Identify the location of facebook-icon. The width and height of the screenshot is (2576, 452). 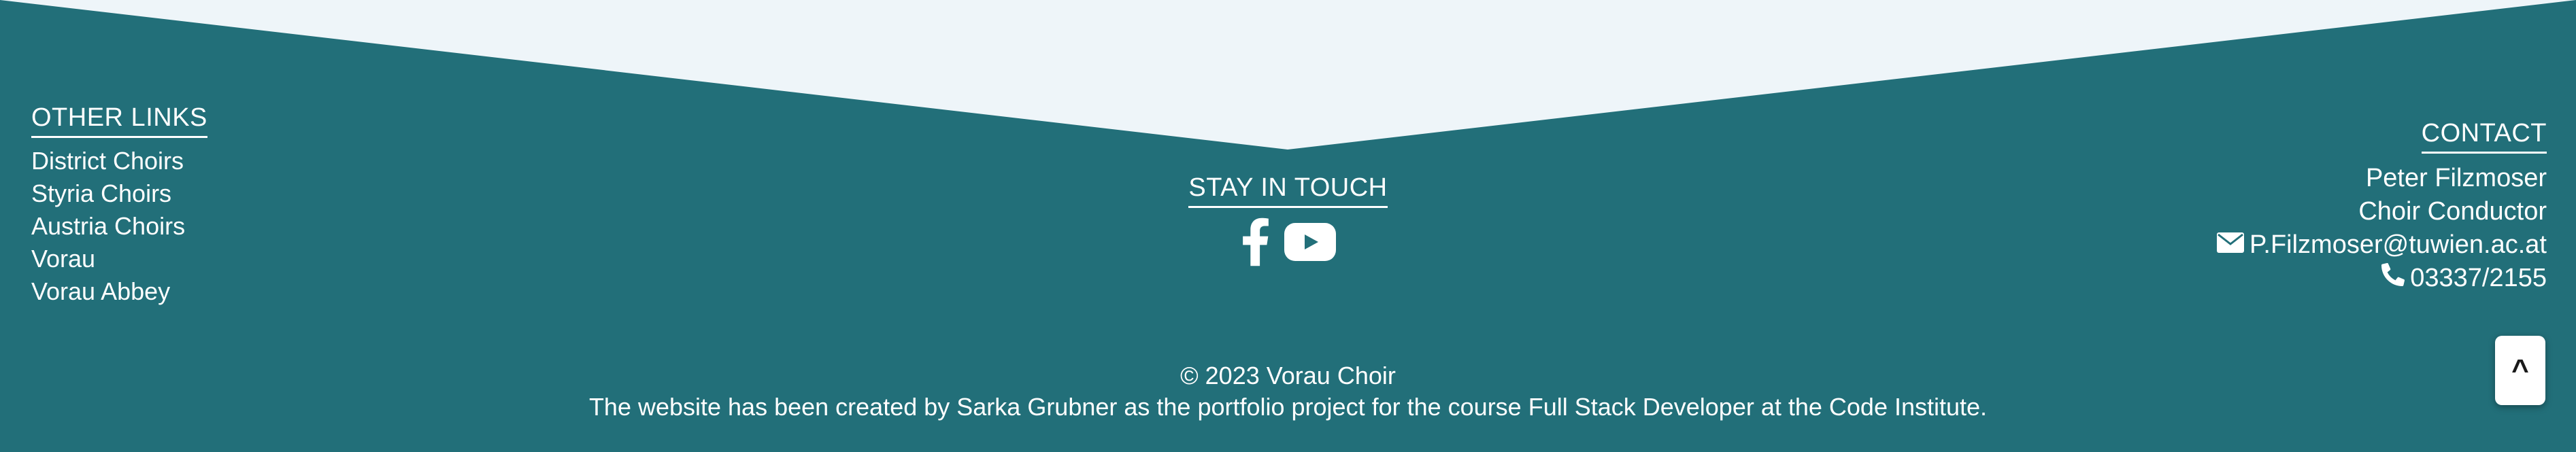
(1256, 242).